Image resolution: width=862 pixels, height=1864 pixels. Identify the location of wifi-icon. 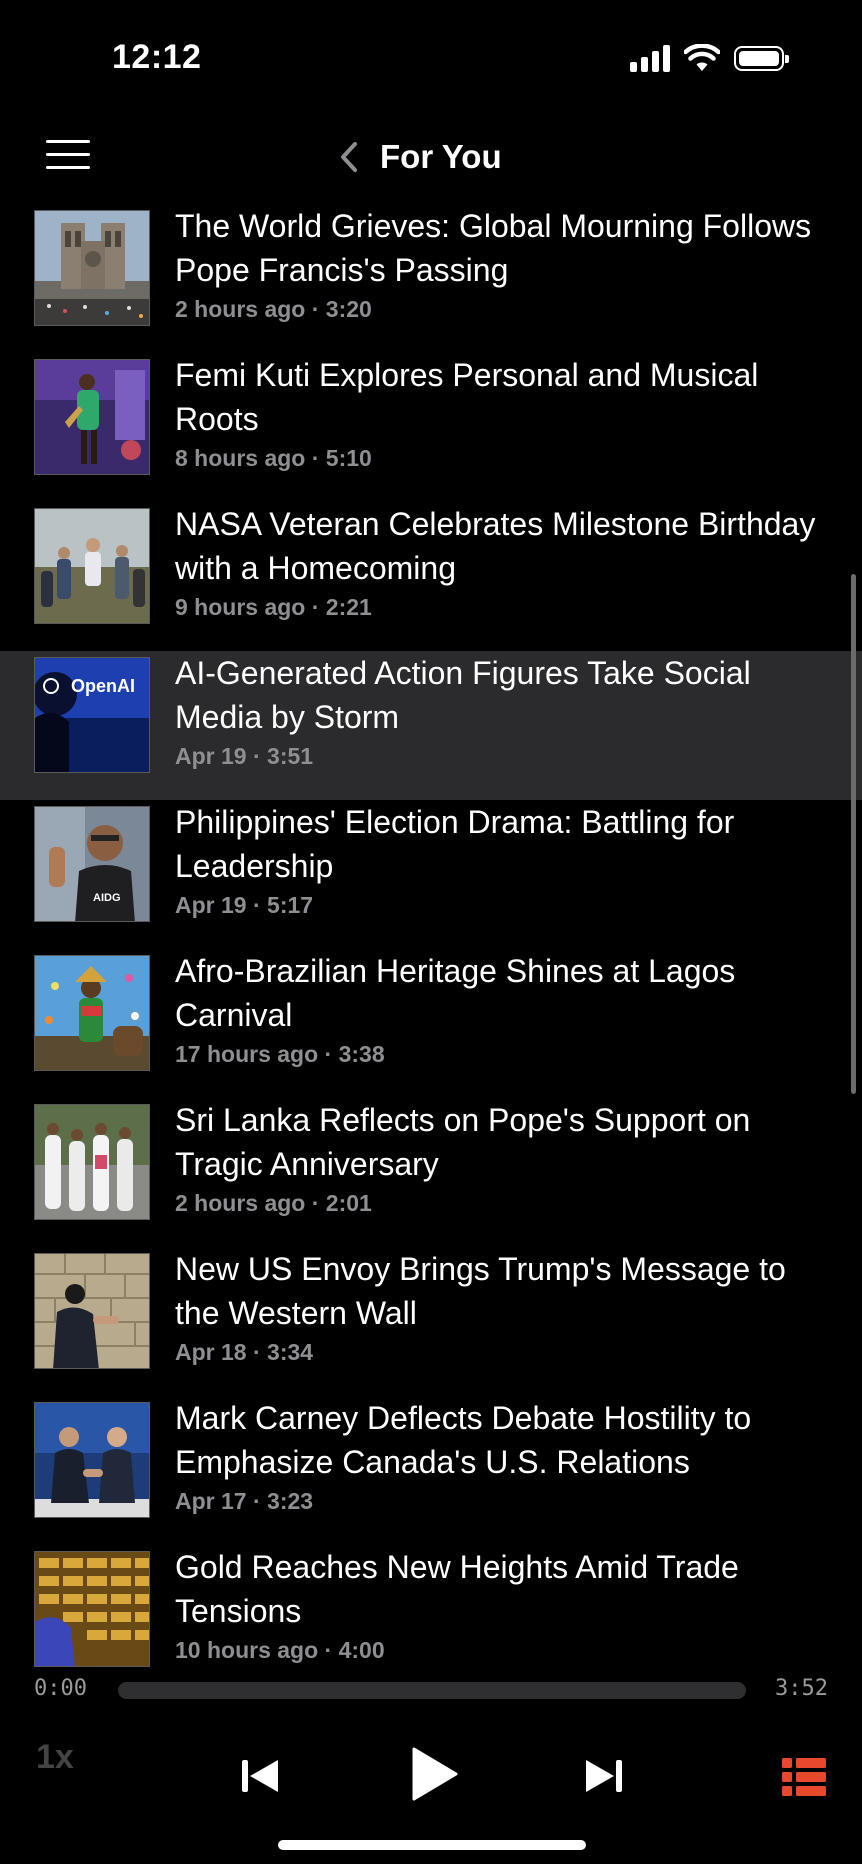
(702, 57).